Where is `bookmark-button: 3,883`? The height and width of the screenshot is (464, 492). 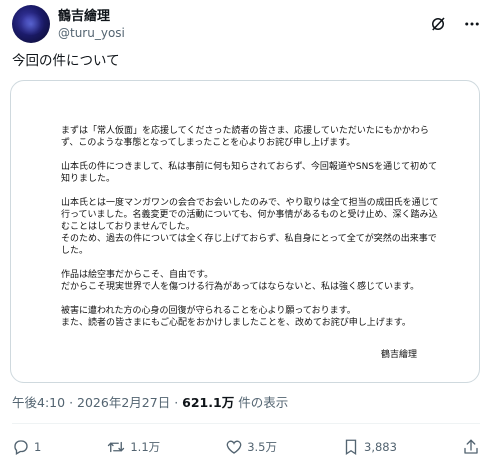 bookmark-button: 3,883 is located at coordinates (369, 447).